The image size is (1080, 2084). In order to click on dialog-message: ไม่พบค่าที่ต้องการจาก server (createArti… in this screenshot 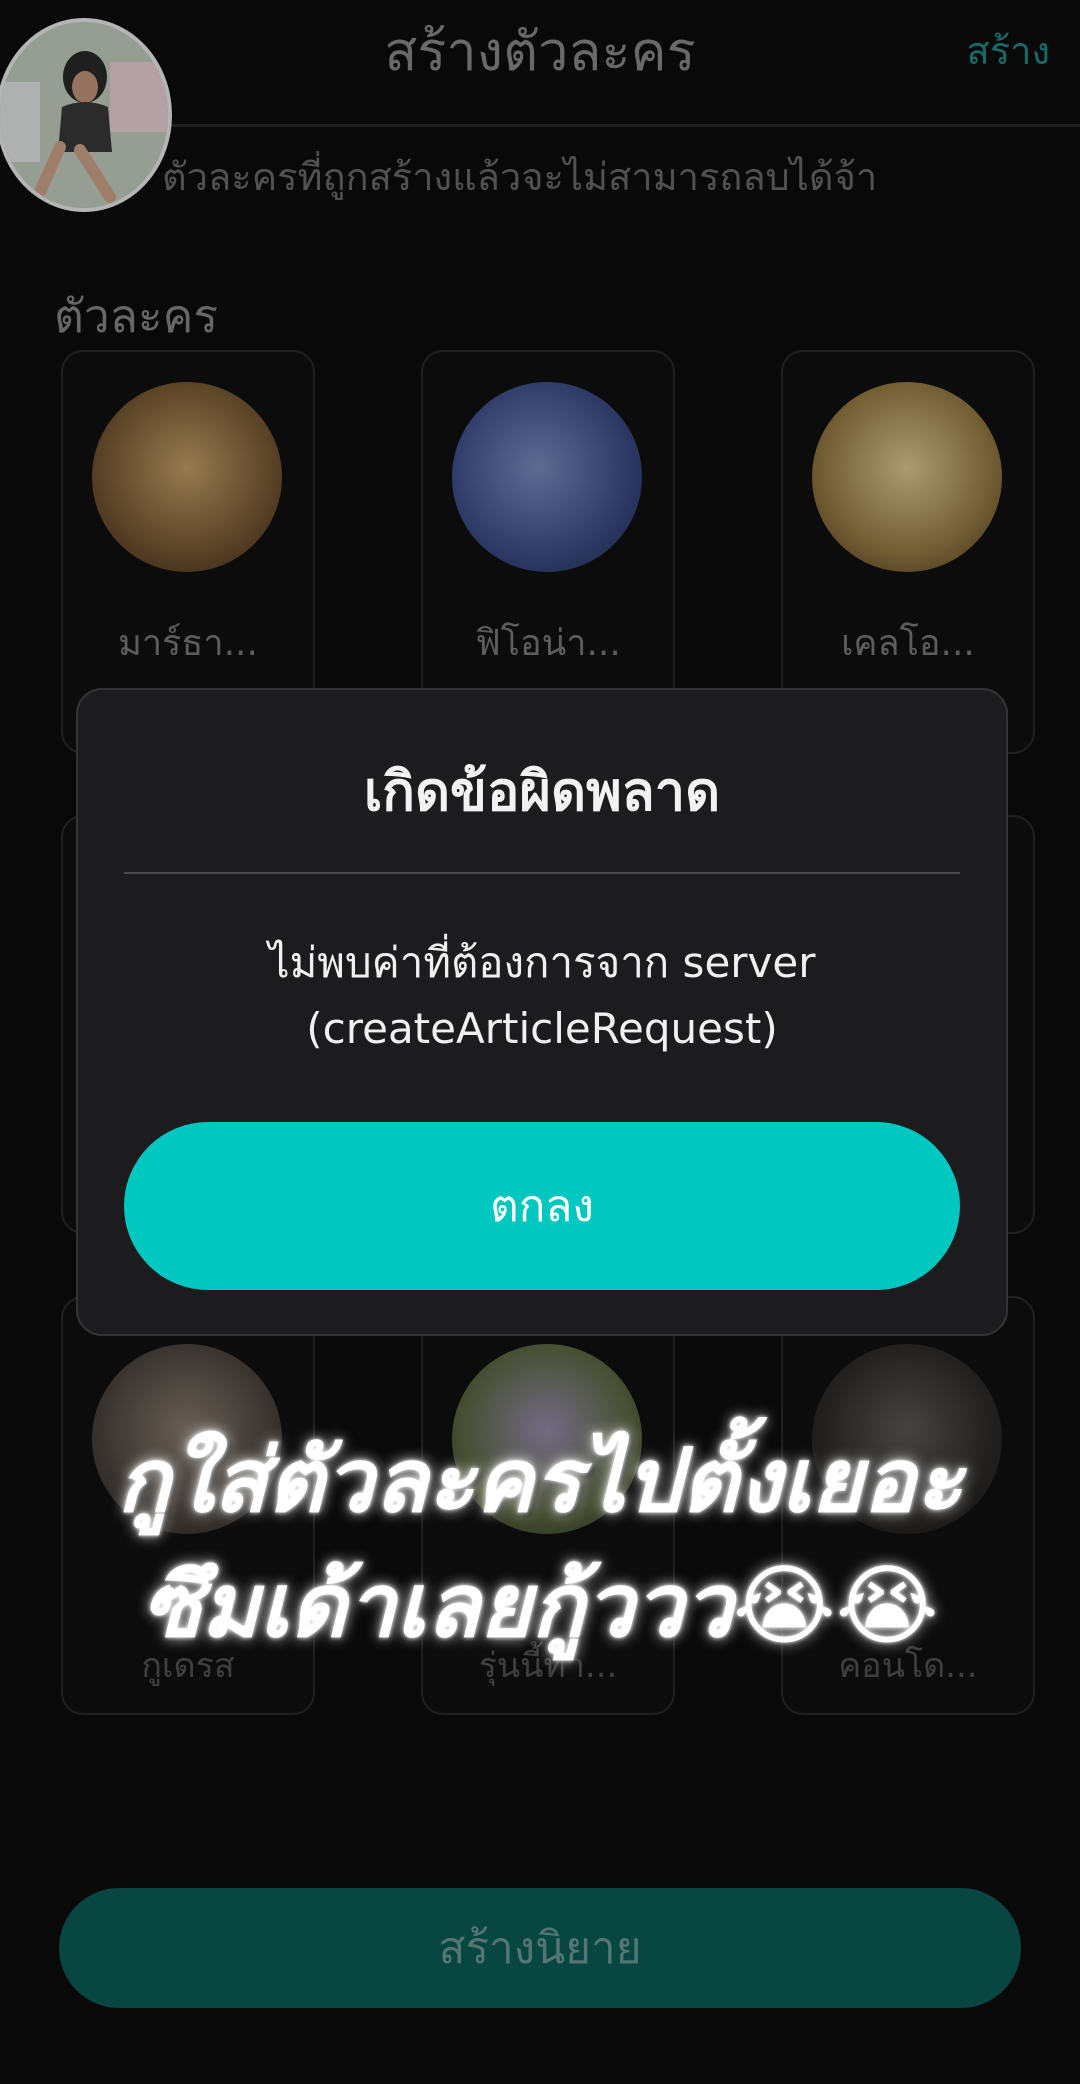, I will do `click(542, 996)`.